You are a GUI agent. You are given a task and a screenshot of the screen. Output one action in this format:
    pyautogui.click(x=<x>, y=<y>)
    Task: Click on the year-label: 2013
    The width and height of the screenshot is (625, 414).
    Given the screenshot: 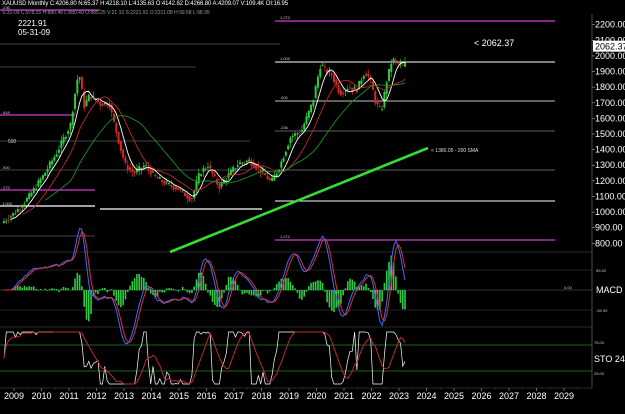 What is the action you would take?
    pyautogui.click(x=124, y=396)
    